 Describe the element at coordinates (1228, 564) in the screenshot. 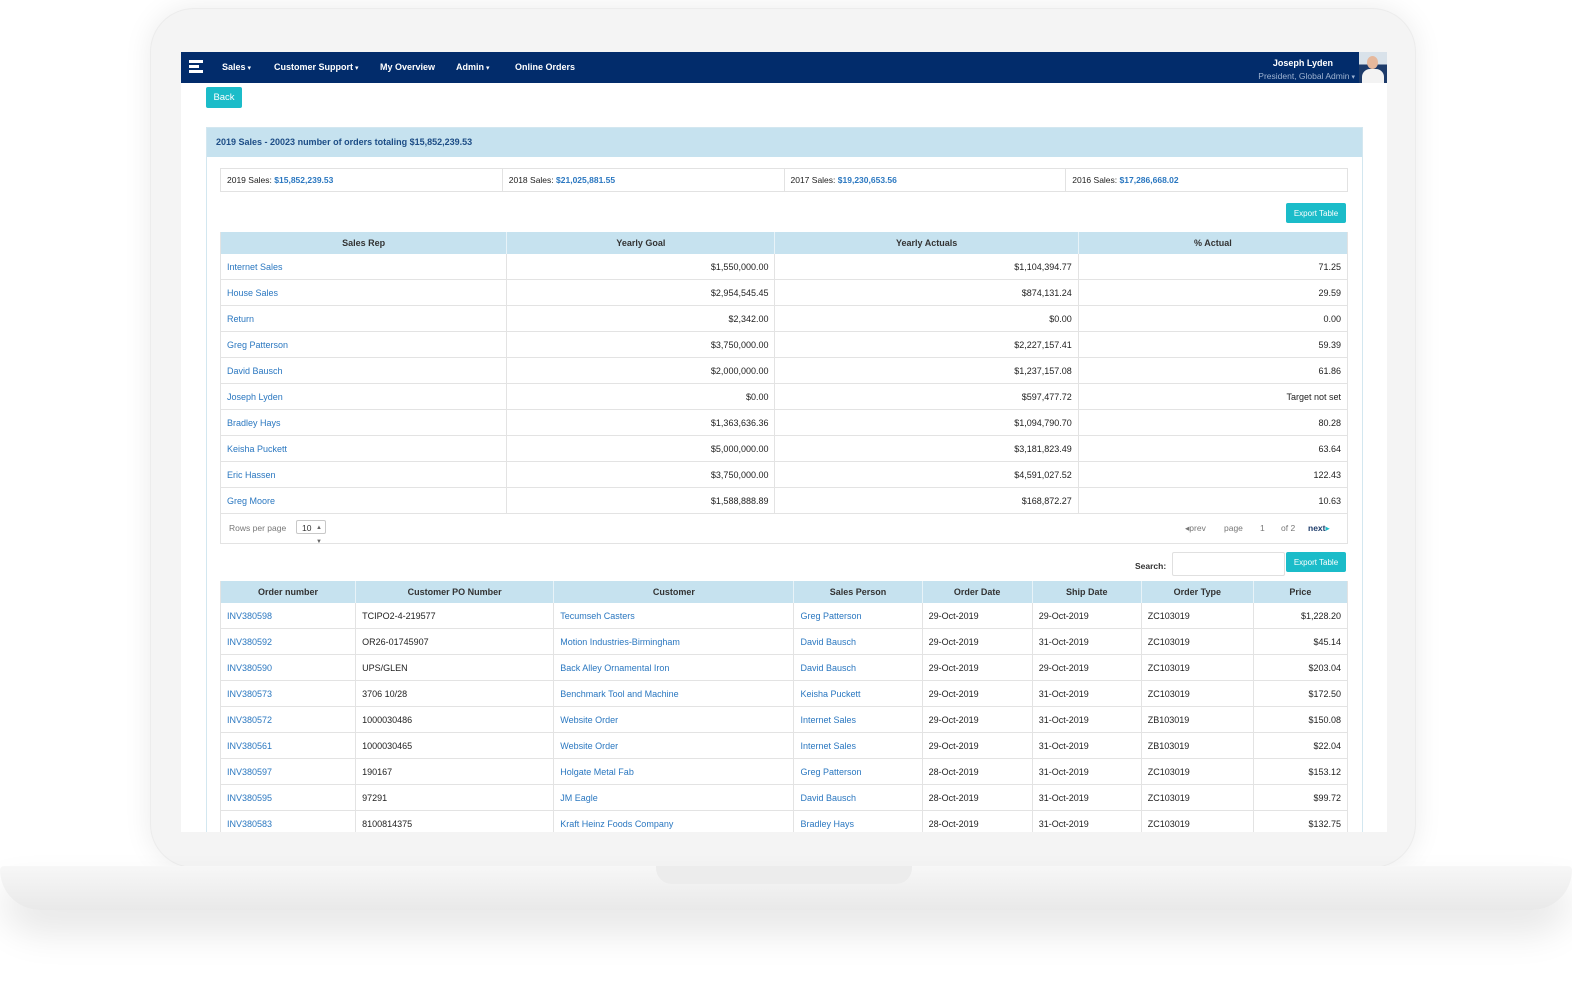

I see `search-input` at that location.